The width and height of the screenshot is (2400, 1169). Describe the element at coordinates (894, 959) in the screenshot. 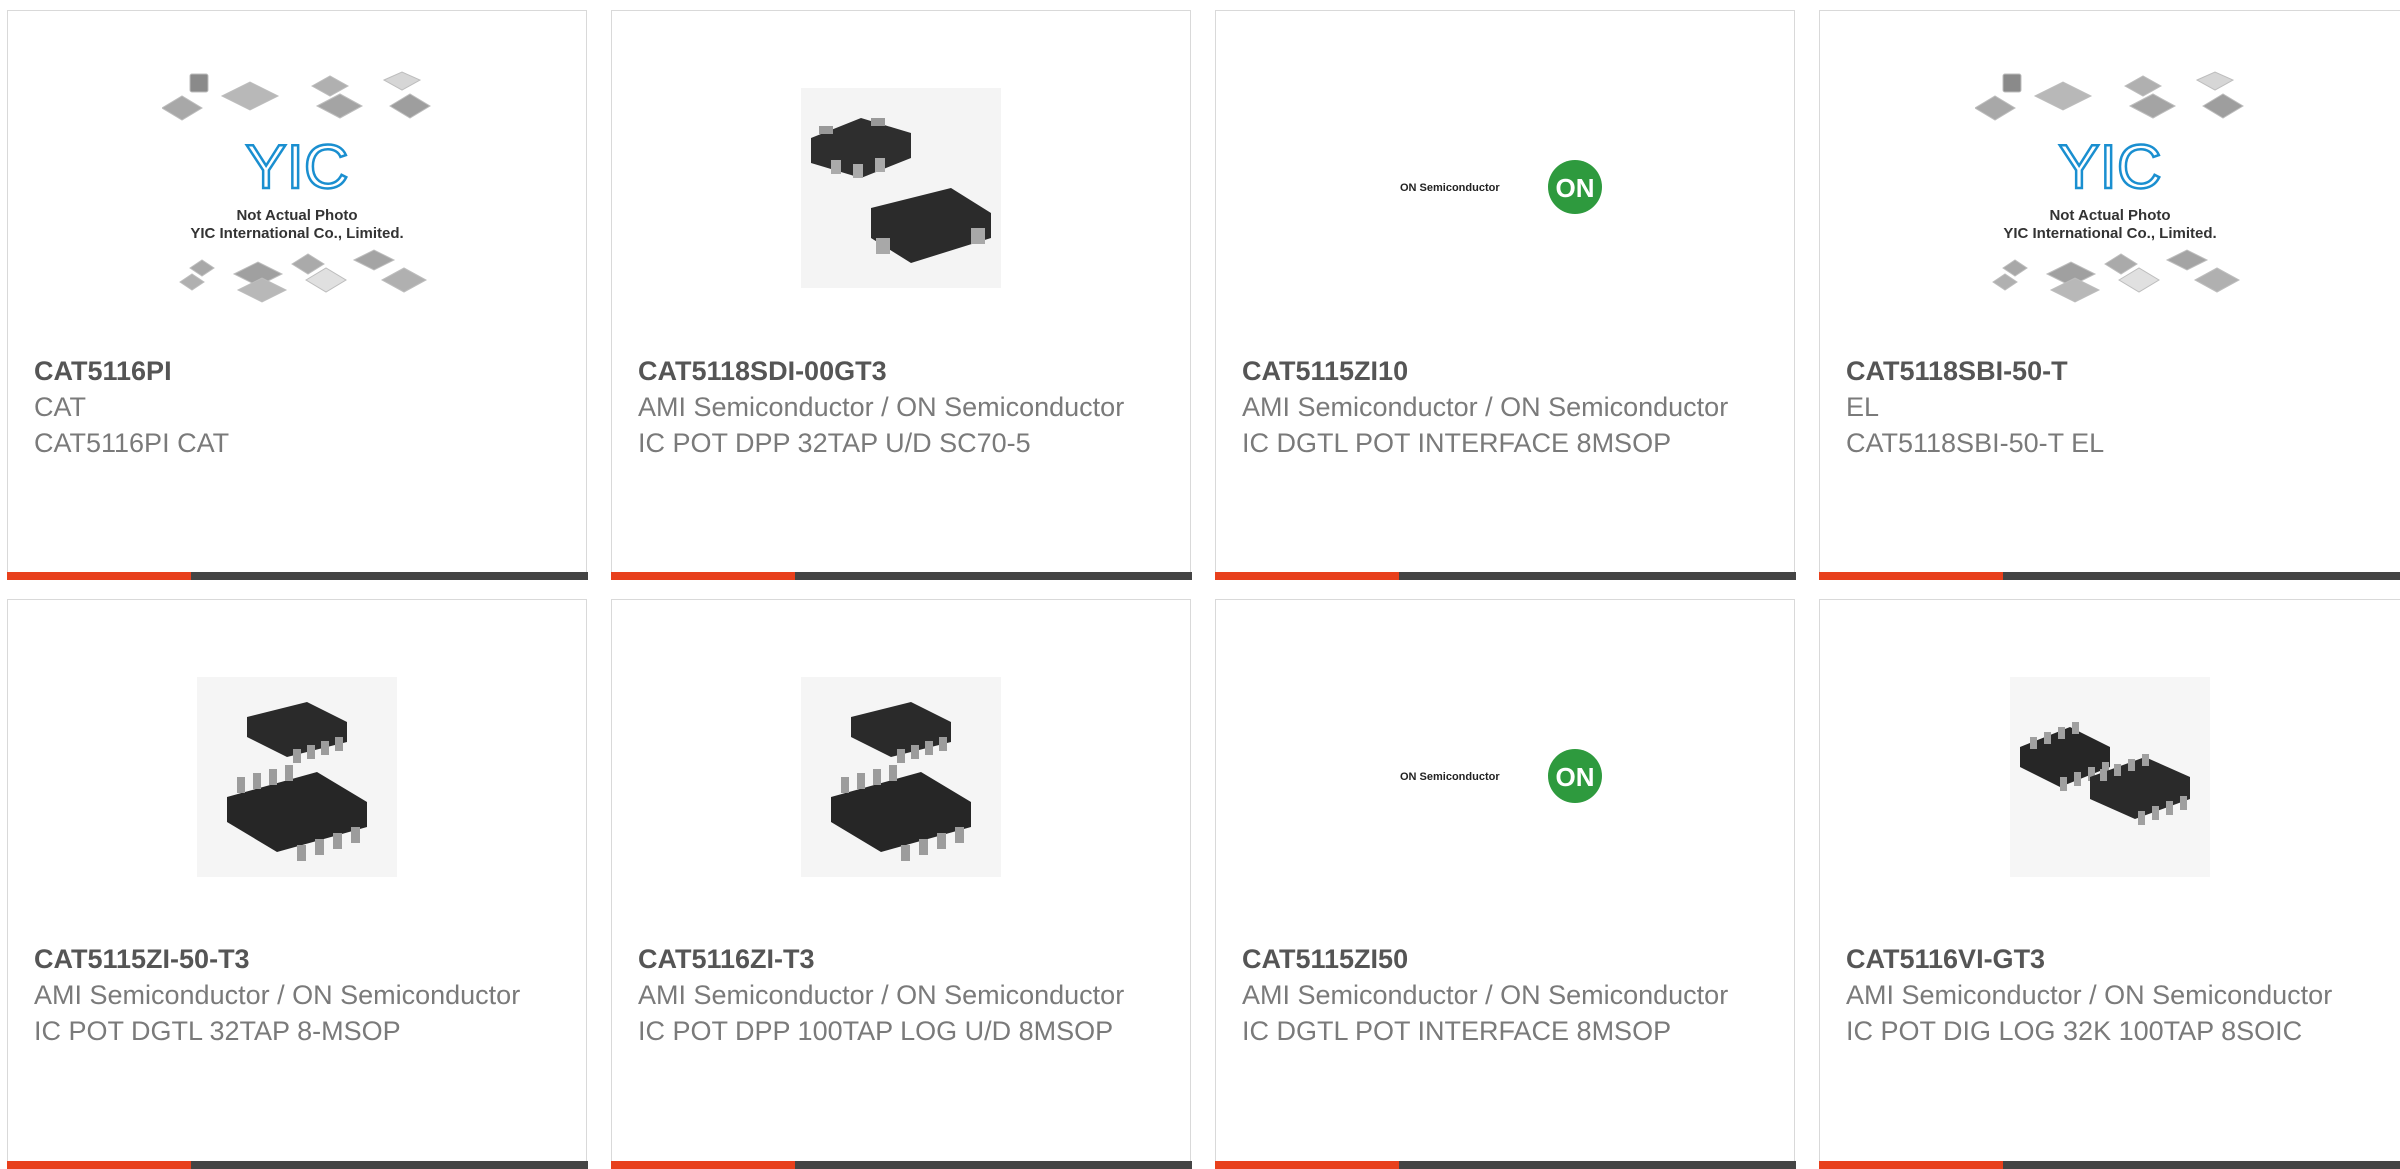

I see `part-number: CAT5116ZI-T3` at that location.